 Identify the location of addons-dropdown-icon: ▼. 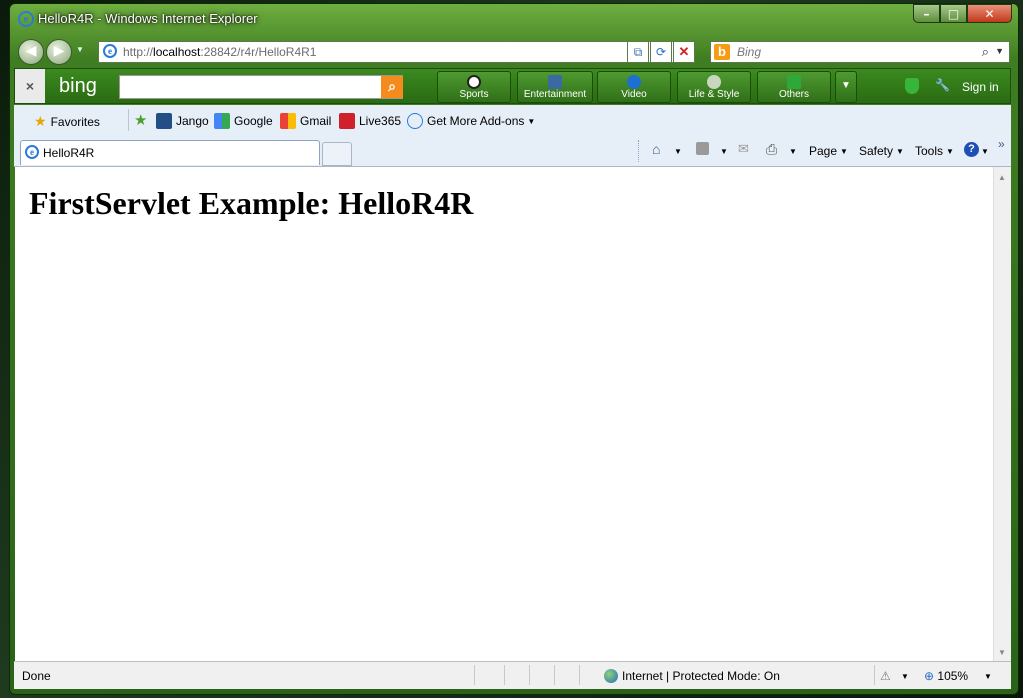
(531, 121).